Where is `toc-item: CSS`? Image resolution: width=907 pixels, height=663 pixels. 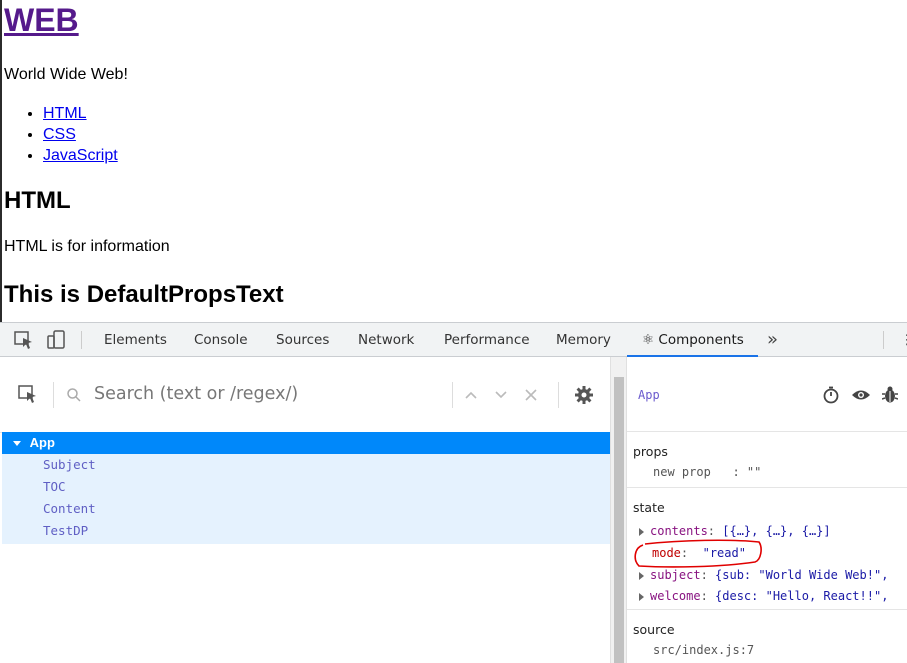 toc-item: CSS is located at coordinates (80, 134).